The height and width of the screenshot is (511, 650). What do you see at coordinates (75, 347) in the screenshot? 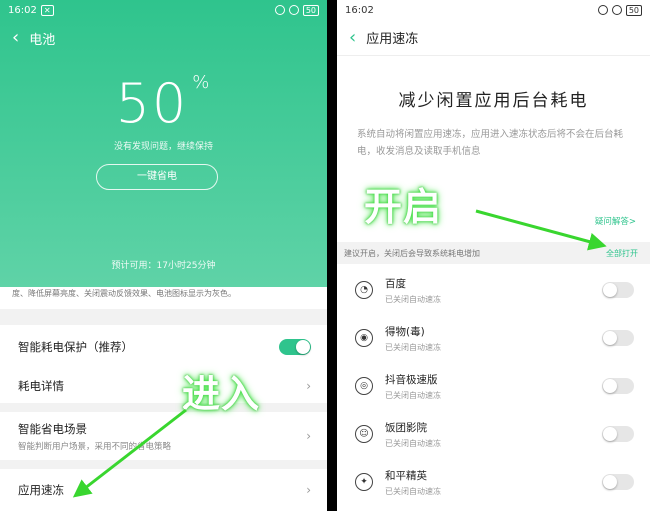
I see `row-label: 智能耗电保护（推荐）` at bounding box center [75, 347].